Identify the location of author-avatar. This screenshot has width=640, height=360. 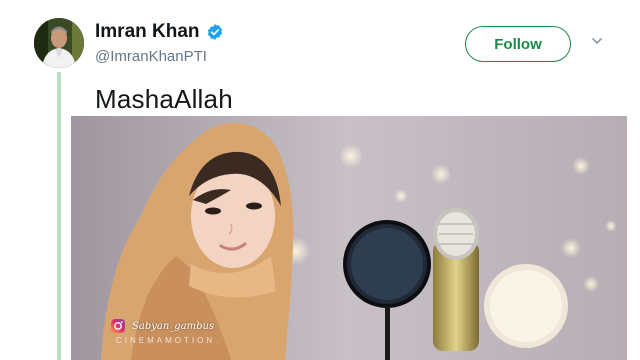
(59, 43).